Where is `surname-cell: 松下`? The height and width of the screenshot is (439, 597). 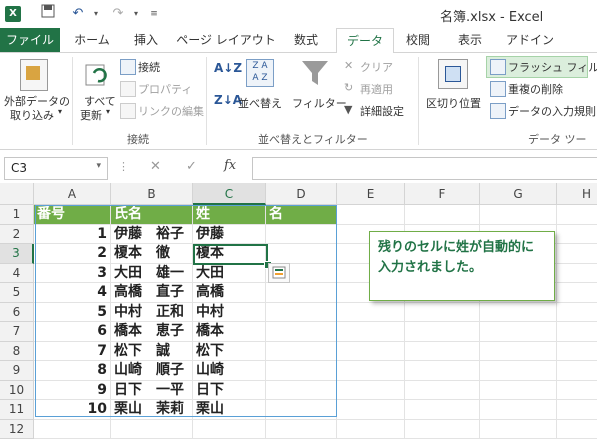 surname-cell: 松下 is located at coordinates (229, 352).